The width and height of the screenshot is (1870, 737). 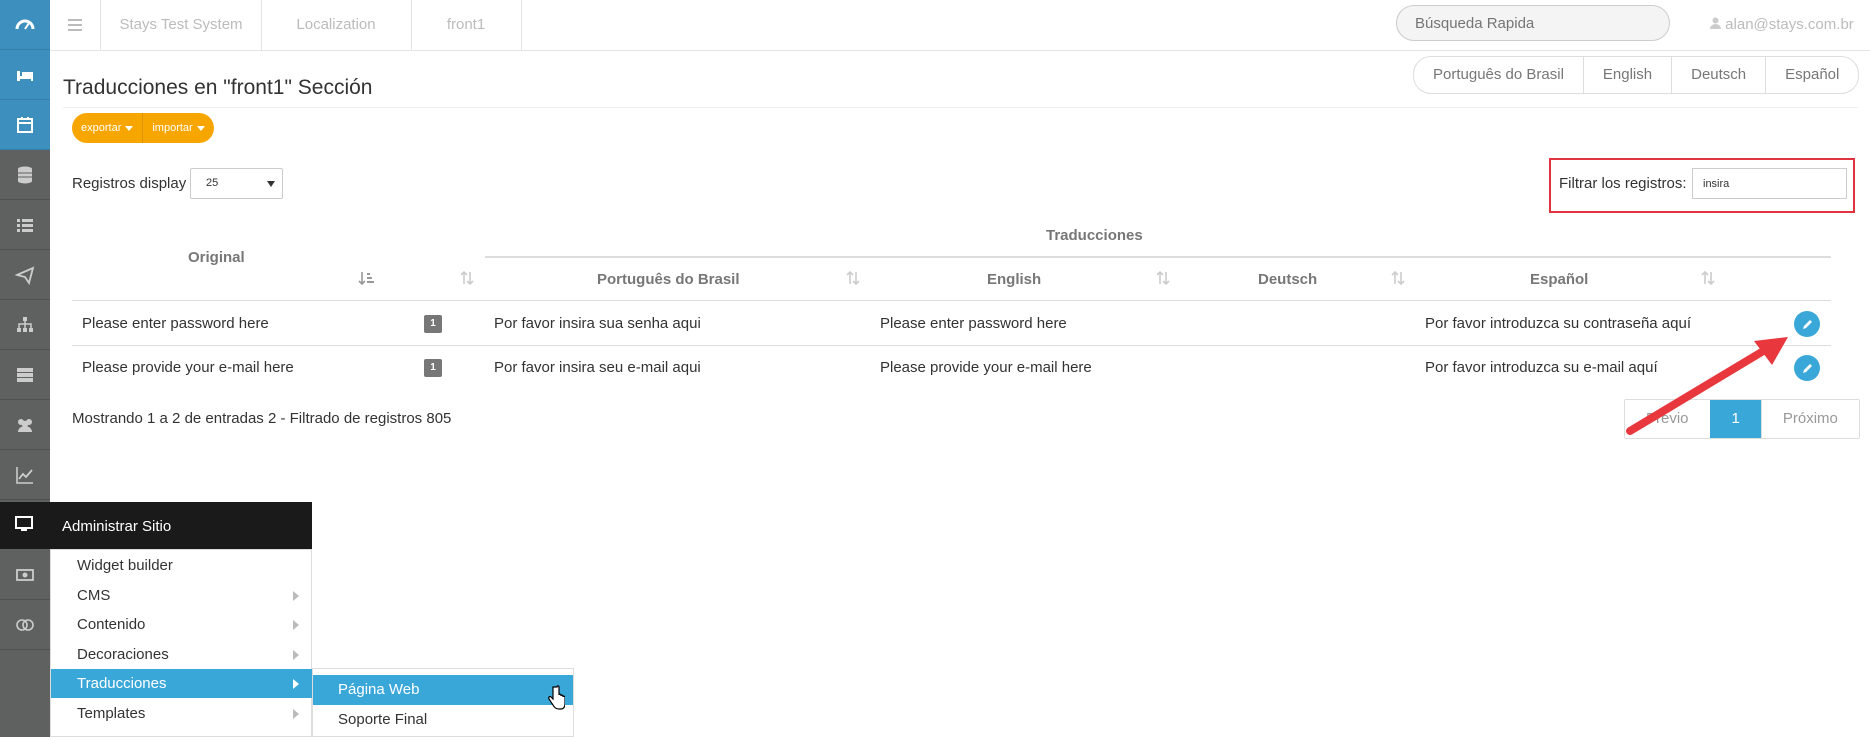 What do you see at coordinates (175, 323) in the screenshot?
I see `cell-original: Please enter password here` at bounding box center [175, 323].